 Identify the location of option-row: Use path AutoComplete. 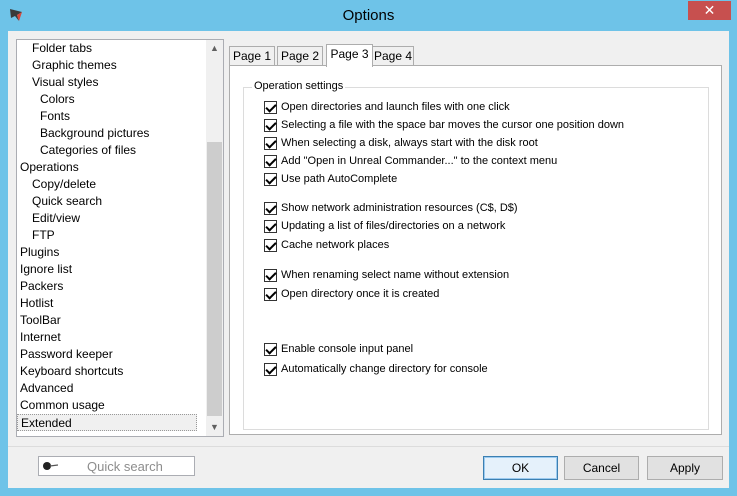
(330, 179).